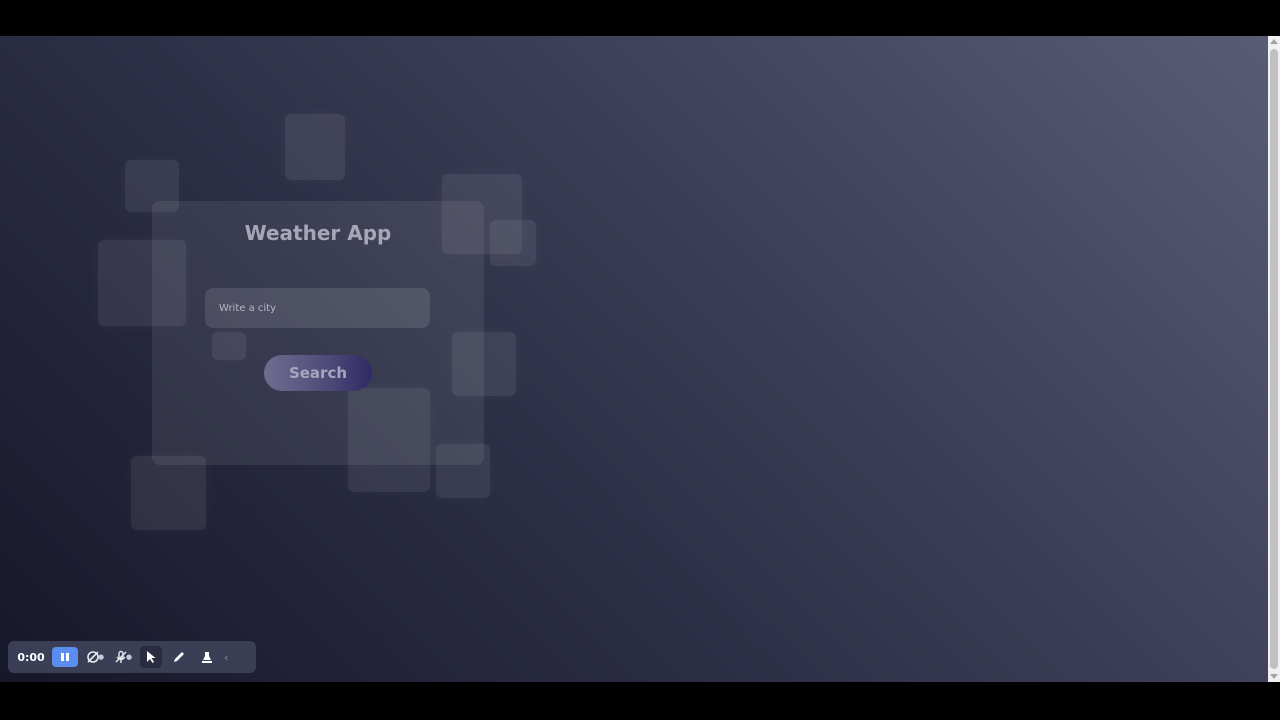  I want to click on mic-toggle-button: ●, so click(123, 657).